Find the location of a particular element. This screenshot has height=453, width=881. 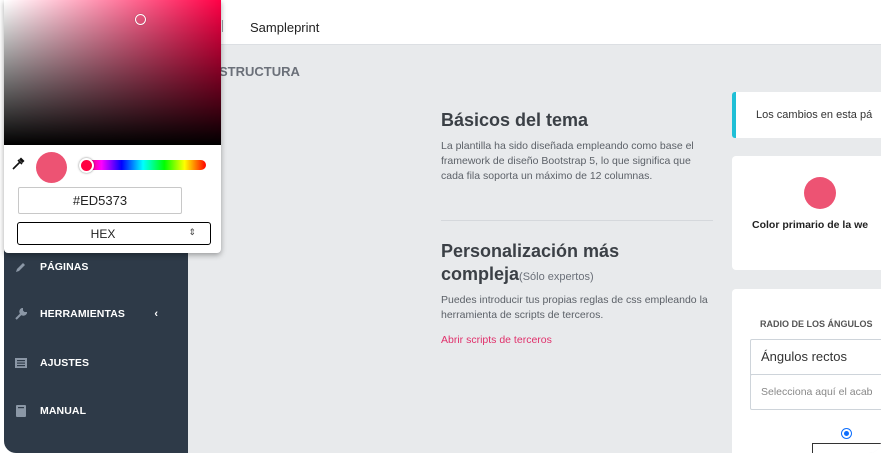

color-picker-popup: HEX ⇕ is located at coordinates (112, 126).